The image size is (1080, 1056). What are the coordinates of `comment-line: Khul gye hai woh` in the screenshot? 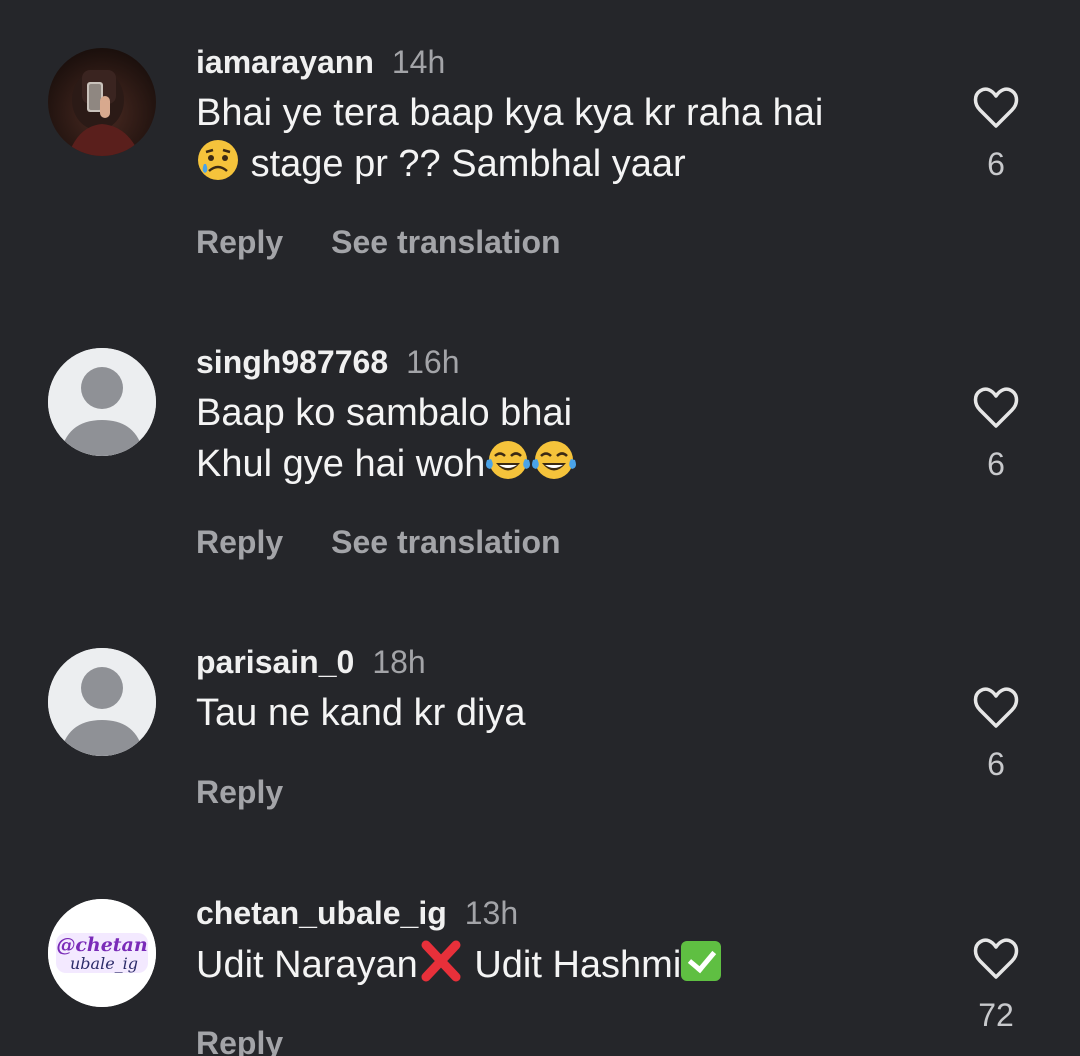 It's located at (341, 464).